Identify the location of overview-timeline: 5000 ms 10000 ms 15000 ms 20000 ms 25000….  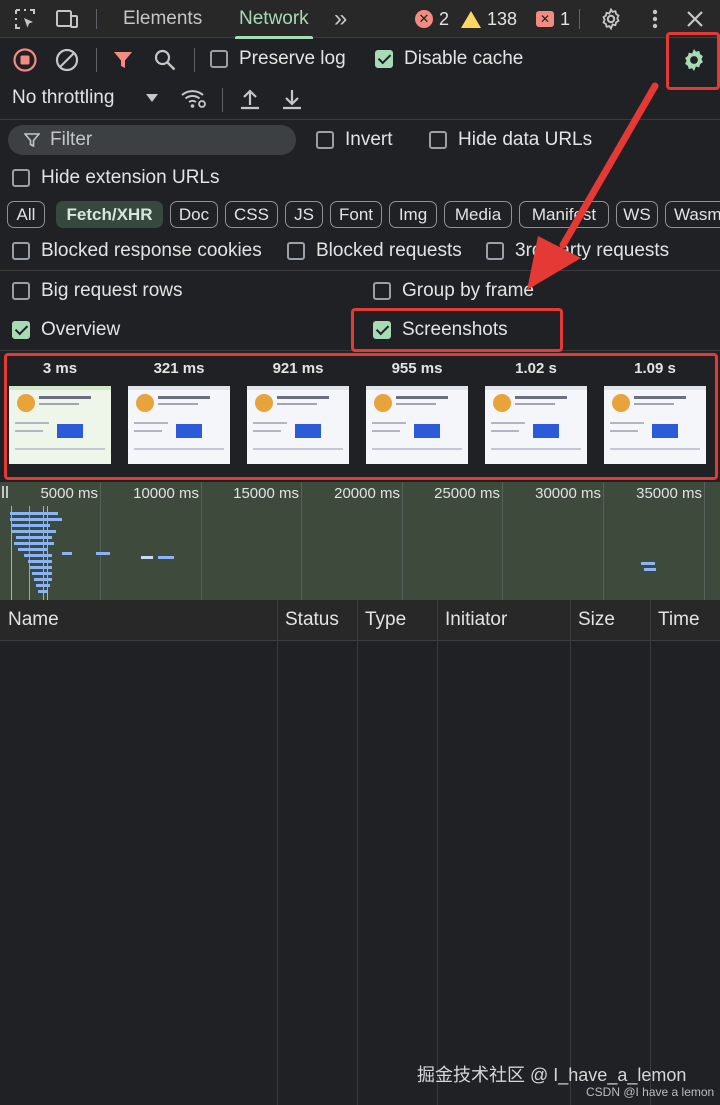
(360, 541).